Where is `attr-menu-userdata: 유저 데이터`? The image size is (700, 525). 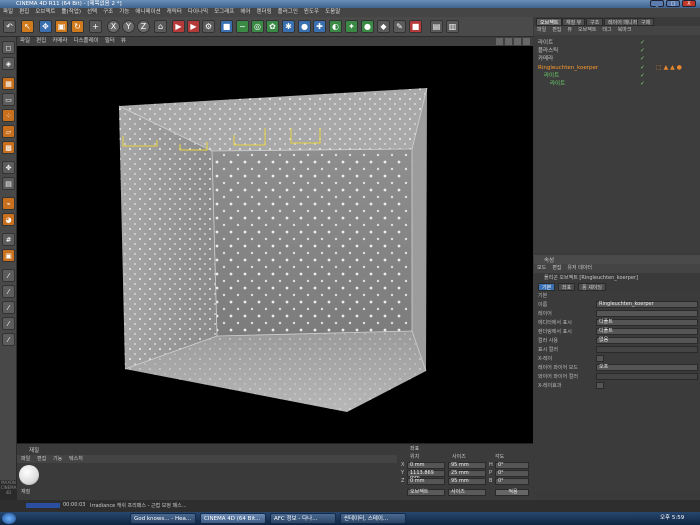
attr-menu-userdata: 유저 데이터 is located at coordinates (579, 268).